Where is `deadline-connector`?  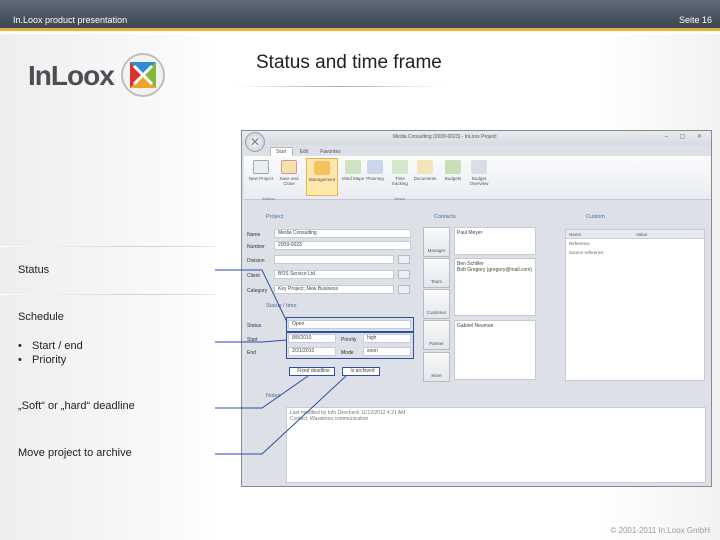 deadline-connector is located at coordinates (262, 392).